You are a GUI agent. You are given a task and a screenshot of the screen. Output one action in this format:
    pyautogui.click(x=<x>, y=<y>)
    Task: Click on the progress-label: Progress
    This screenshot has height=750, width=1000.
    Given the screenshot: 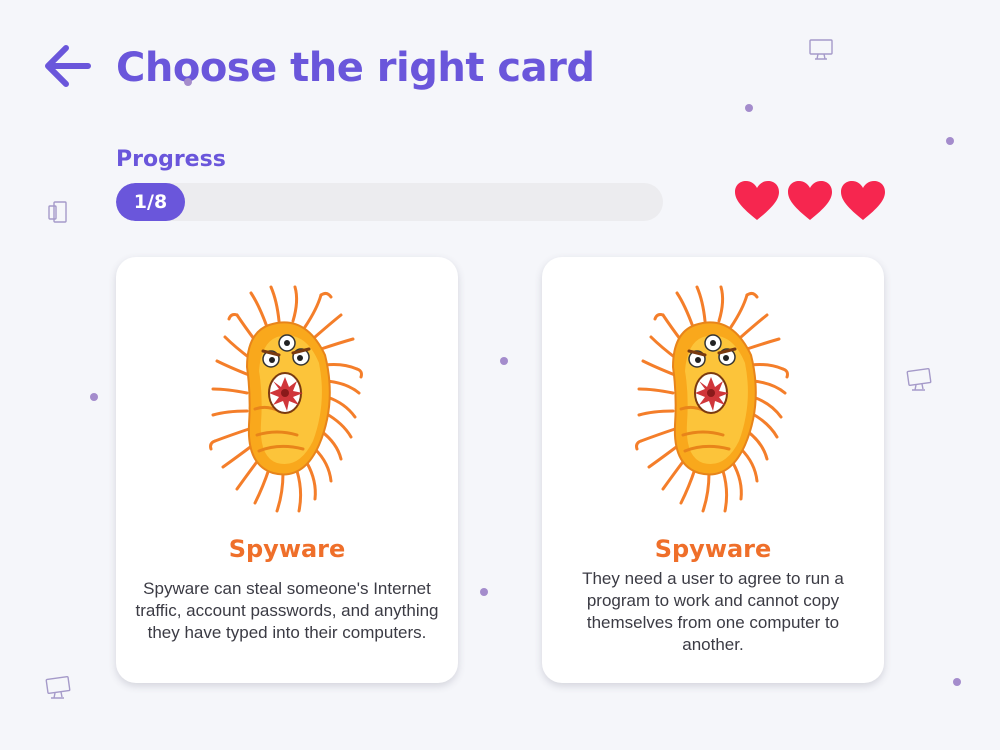 What is the action you would take?
    pyautogui.click(x=171, y=159)
    